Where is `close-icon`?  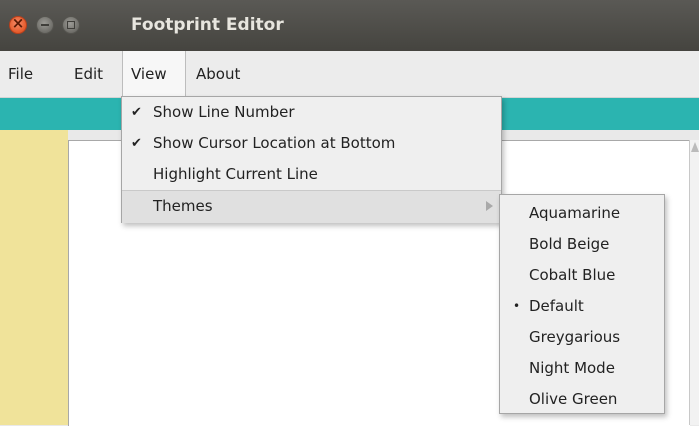
close-icon is located at coordinates (18, 24).